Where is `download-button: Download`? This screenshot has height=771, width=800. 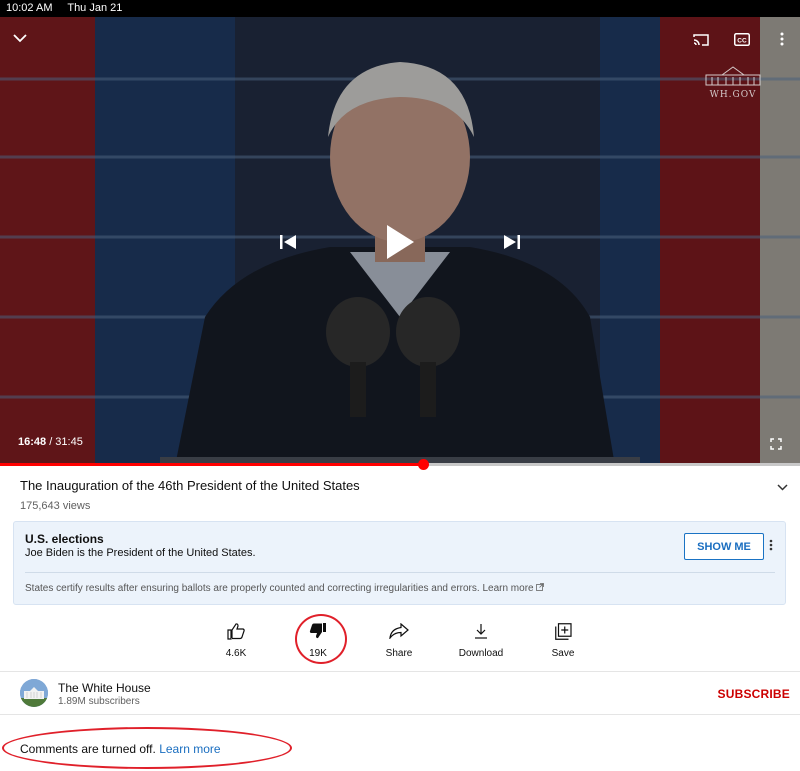
download-button: Download is located at coordinates (481, 639).